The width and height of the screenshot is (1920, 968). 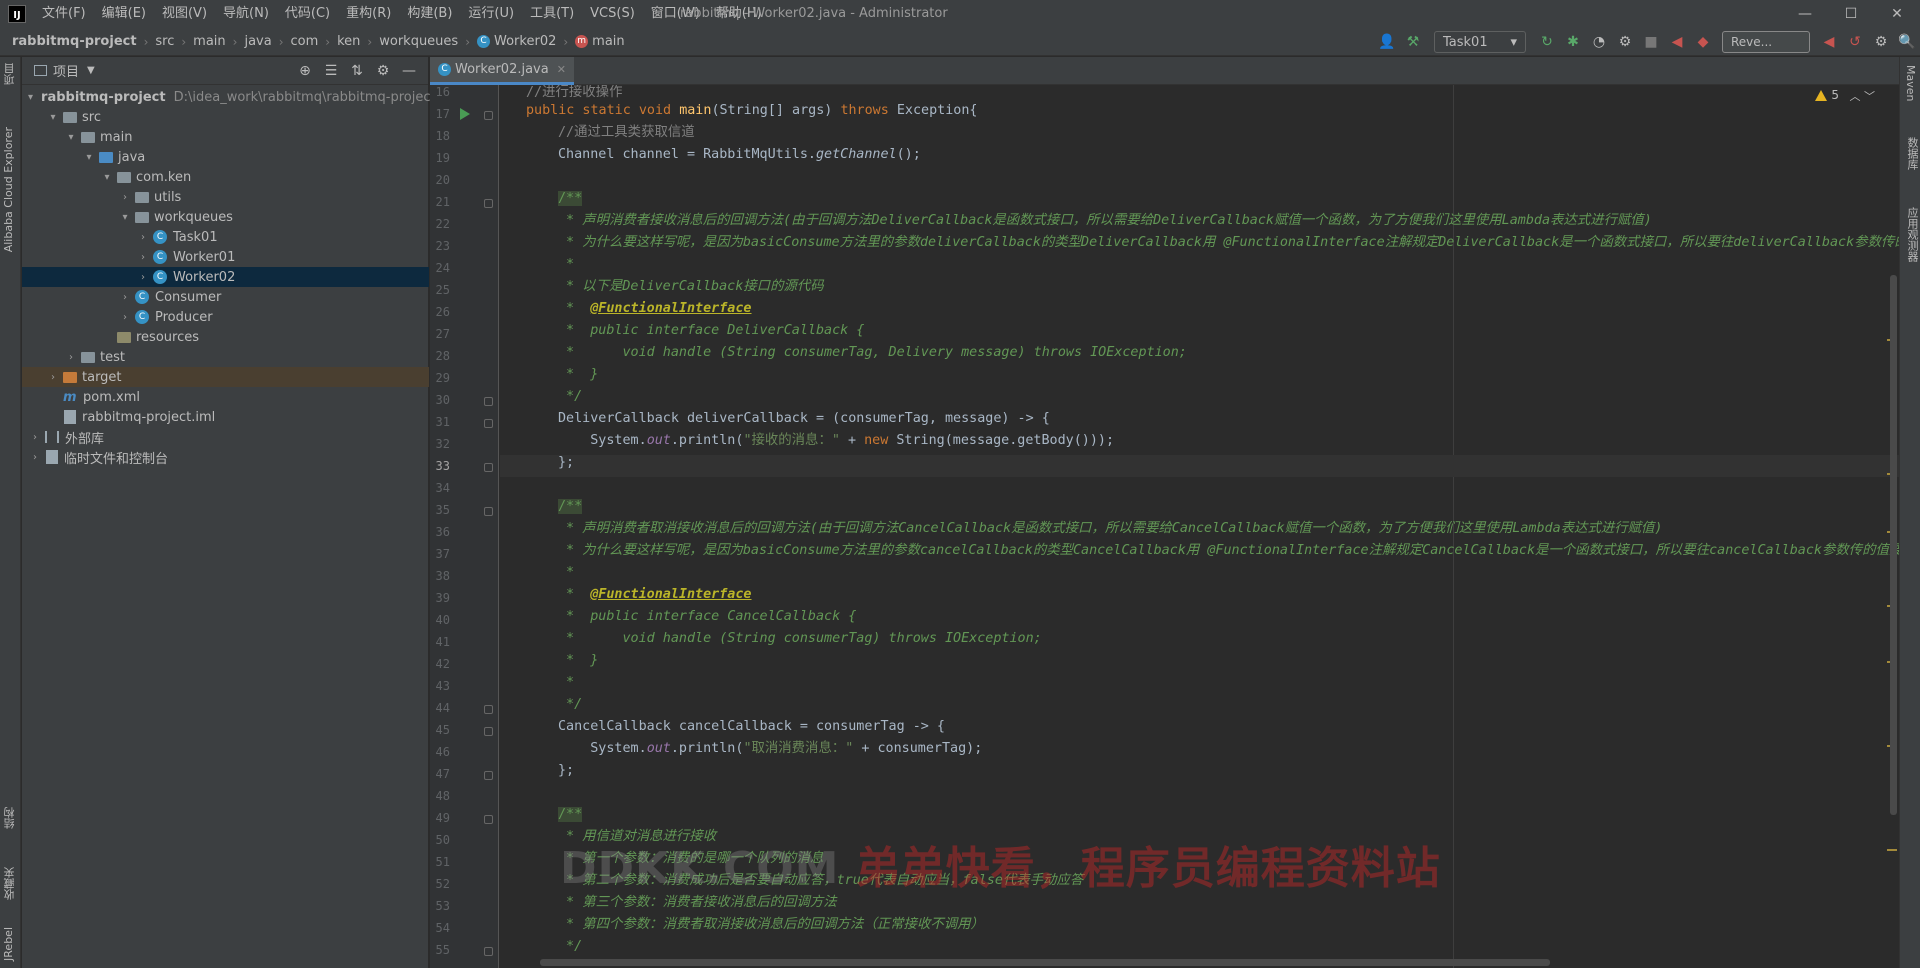 What do you see at coordinates (1897, 14) in the screenshot?
I see `close-window-button: ✕` at bounding box center [1897, 14].